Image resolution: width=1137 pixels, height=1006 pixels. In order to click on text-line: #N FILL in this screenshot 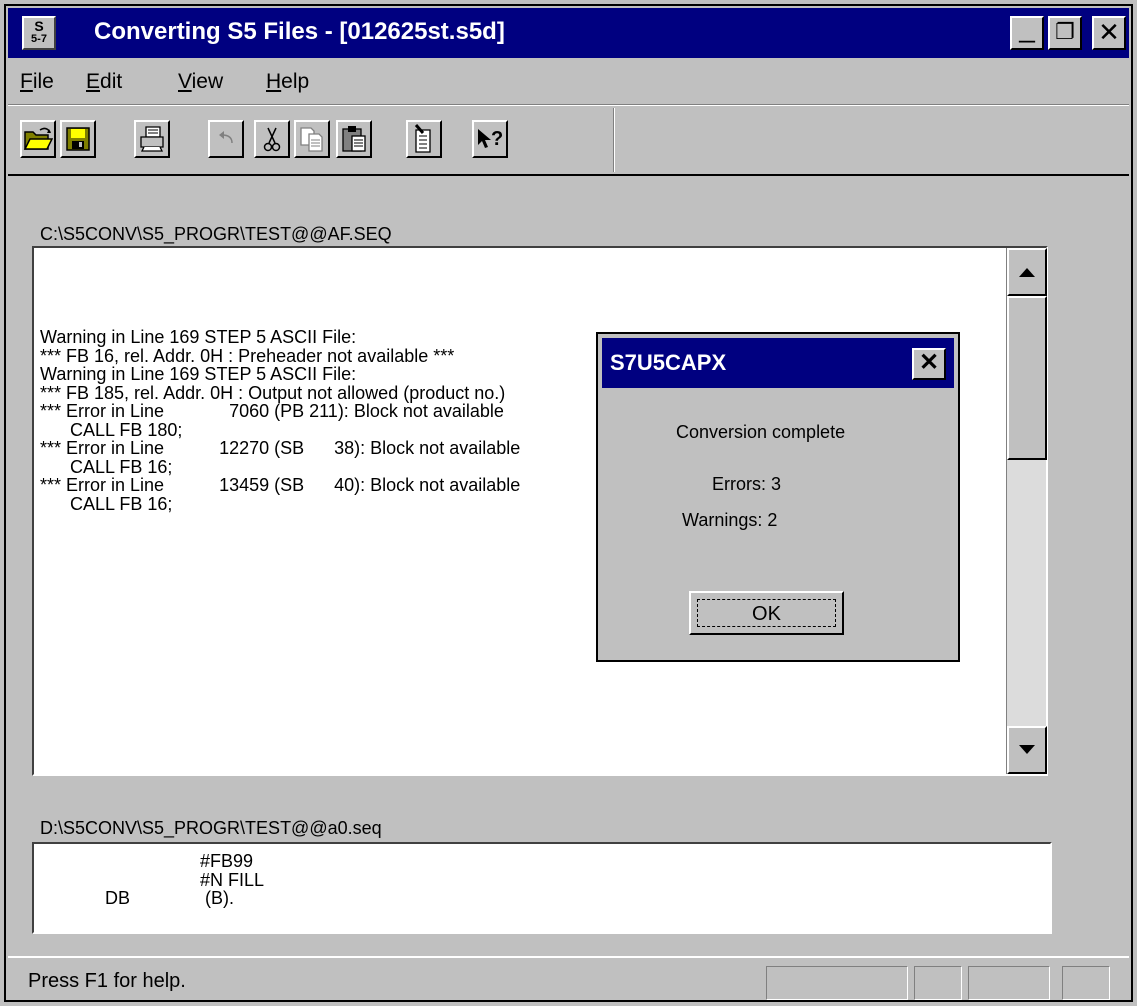, I will do `click(152, 879)`.